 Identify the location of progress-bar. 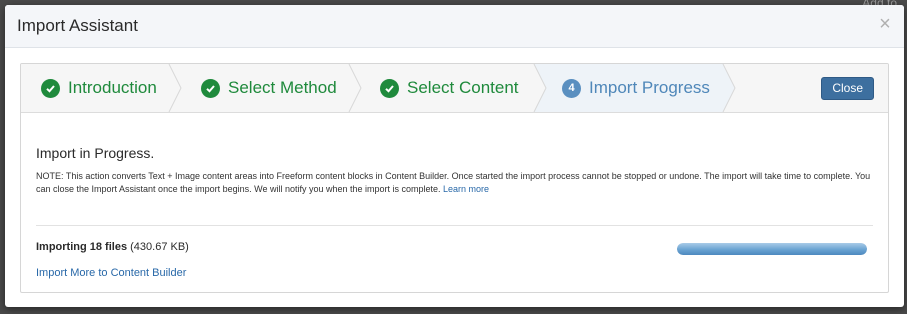
(772, 249).